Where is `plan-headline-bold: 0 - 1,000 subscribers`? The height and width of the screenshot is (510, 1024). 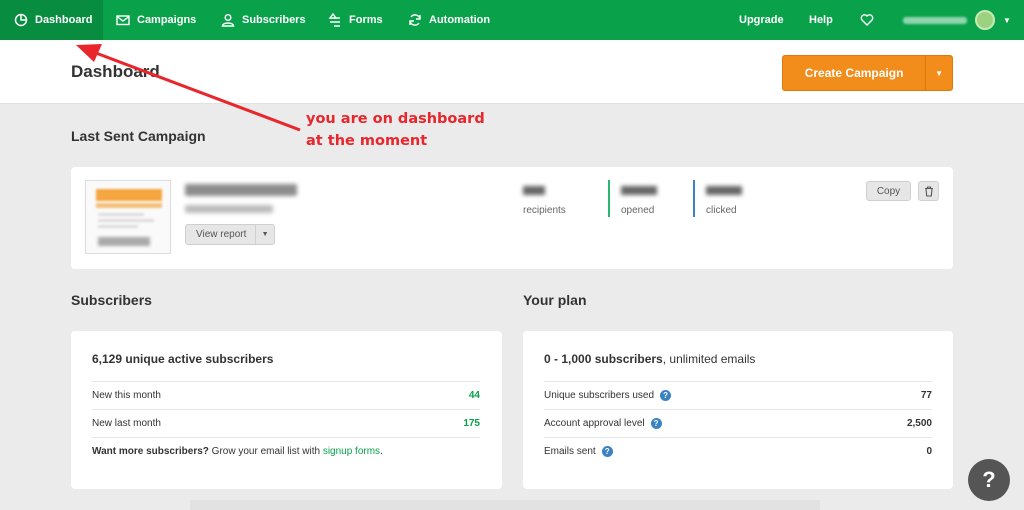
plan-headline-bold: 0 - 1,000 subscribers is located at coordinates (603, 359).